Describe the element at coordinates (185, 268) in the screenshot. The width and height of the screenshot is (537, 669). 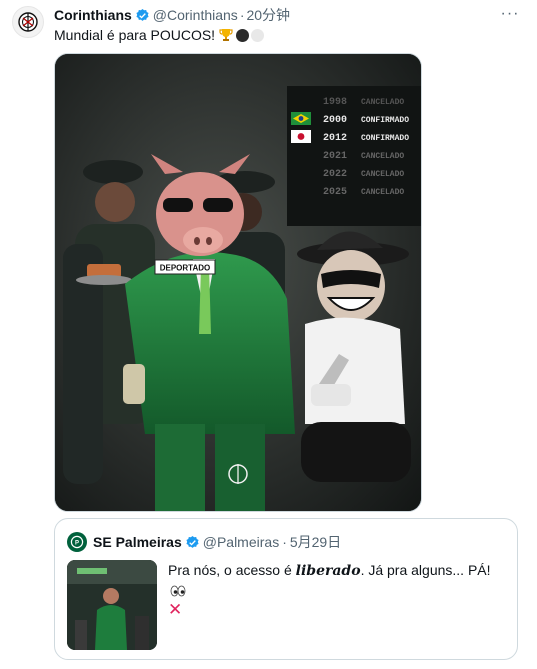
I see `svg-text: DEPORTADO` at that location.